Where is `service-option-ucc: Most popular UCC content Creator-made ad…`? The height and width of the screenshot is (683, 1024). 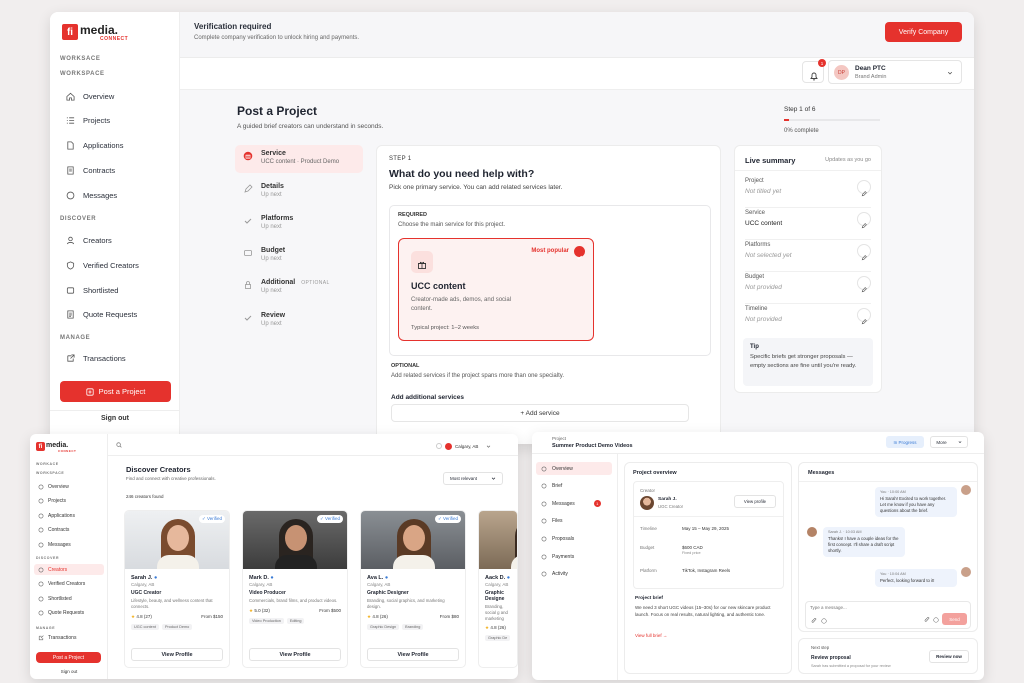 service-option-ucc: Most popular UCC content Creator-made ad… is located at coordinates (496, 289).